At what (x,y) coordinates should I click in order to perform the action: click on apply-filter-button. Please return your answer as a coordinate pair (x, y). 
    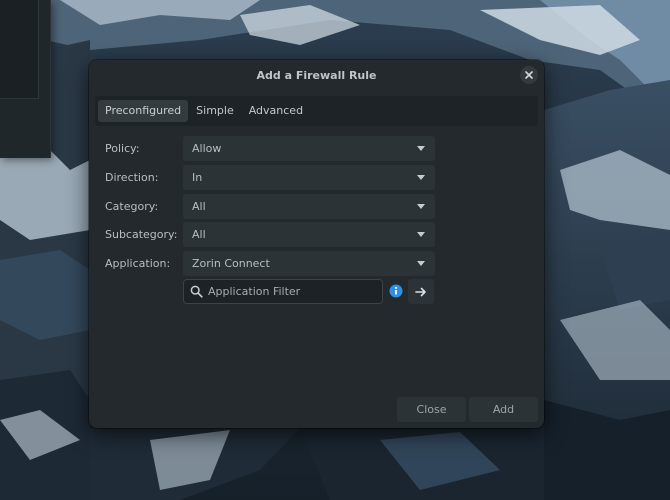
    Looking at the image, I should click on (421, 291).